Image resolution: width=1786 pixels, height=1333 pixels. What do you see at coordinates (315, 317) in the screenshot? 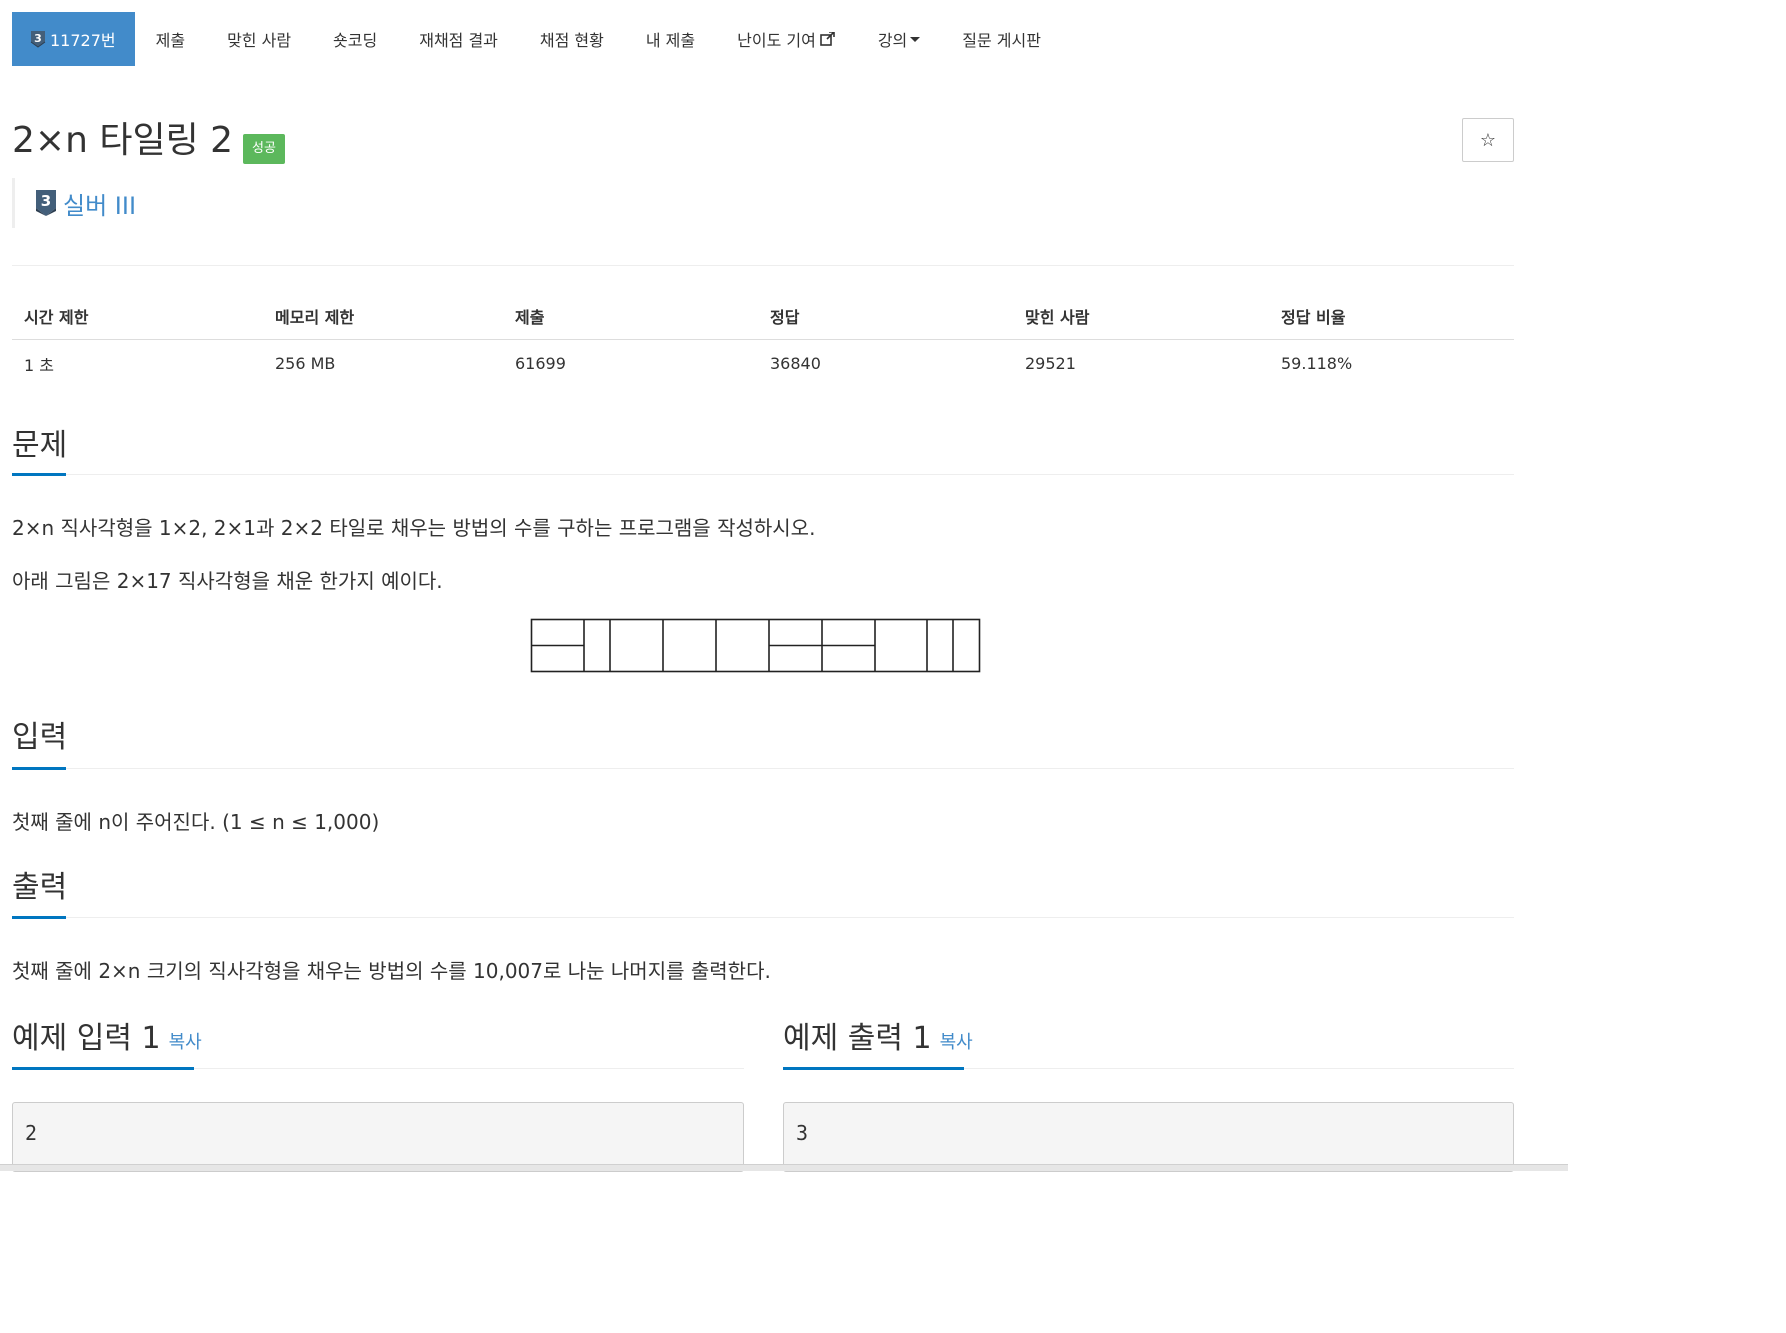
I see `header-memory-limit: 메모리 제한` at bounding box center [315, 317].